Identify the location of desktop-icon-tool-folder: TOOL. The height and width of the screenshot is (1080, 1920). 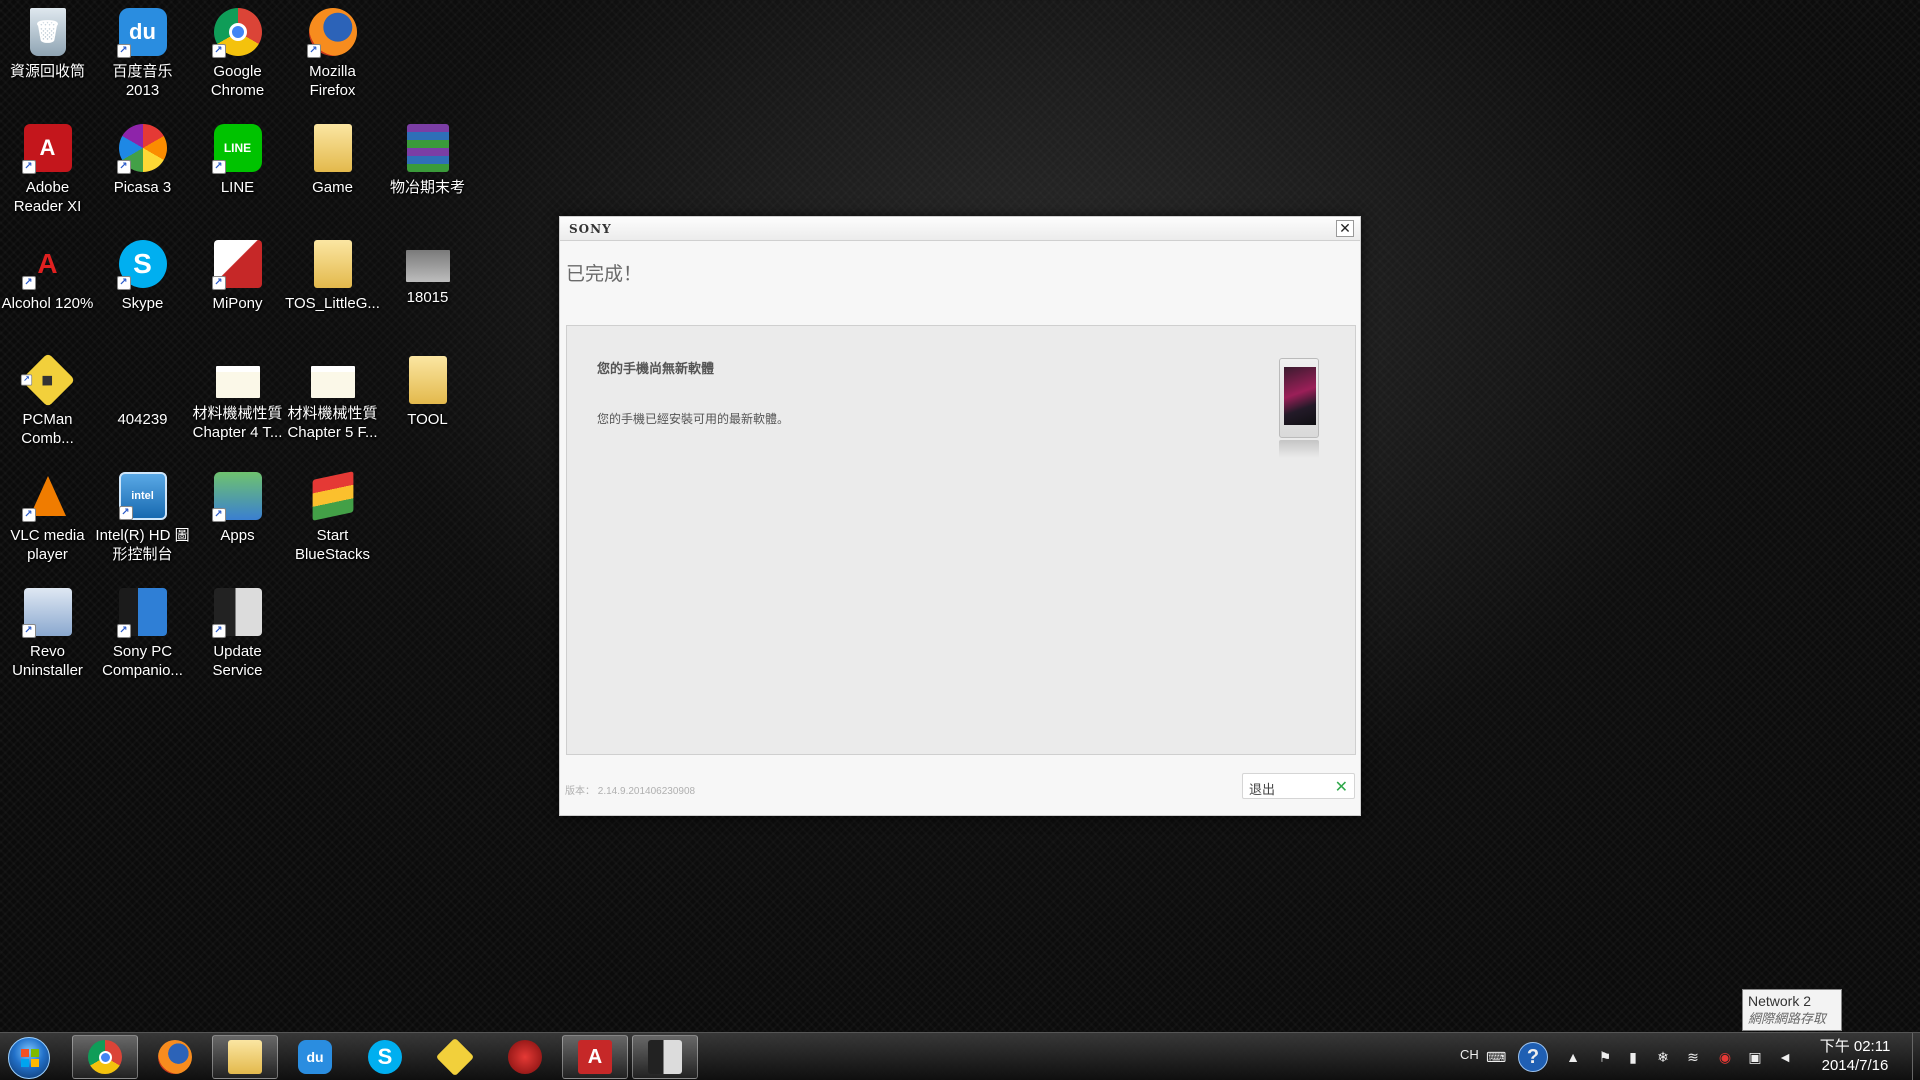
(427, 408).